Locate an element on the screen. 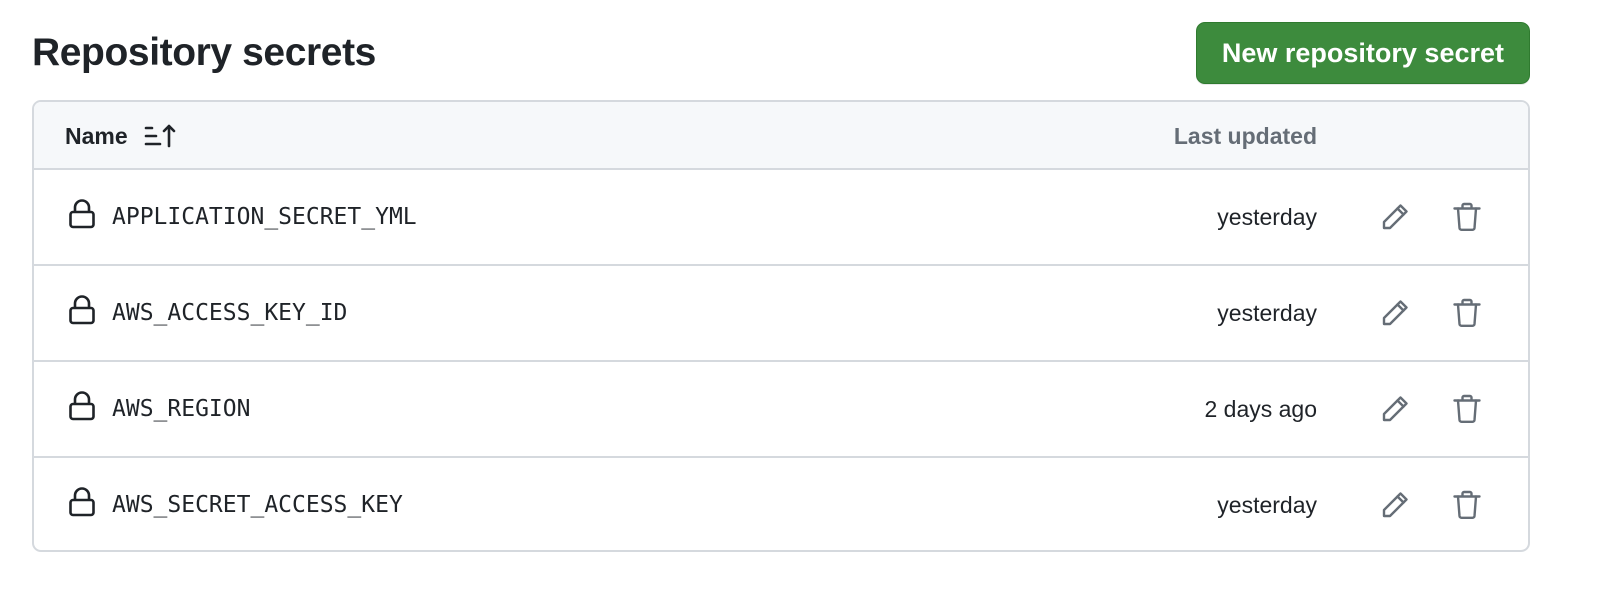 This screenshot has width=1606, height=590. page-header: Repository secrets New repository secret is located at coordinates (781, 53).